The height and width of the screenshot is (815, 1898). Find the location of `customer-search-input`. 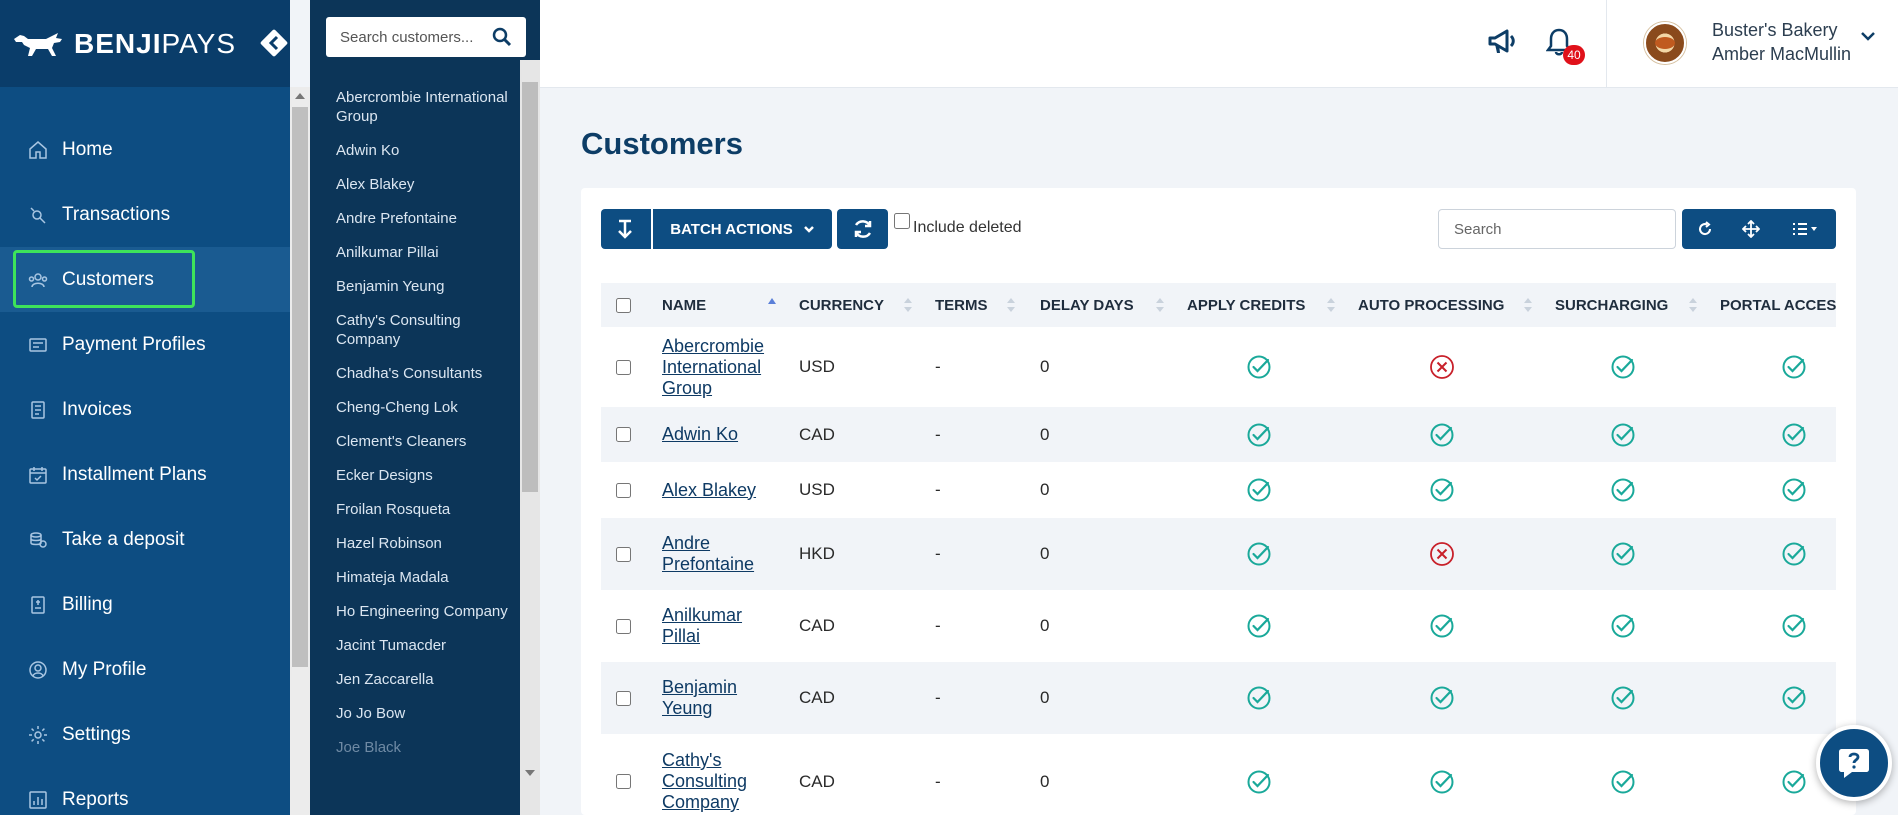

customer-search-input is located at coordinates (415, 37).